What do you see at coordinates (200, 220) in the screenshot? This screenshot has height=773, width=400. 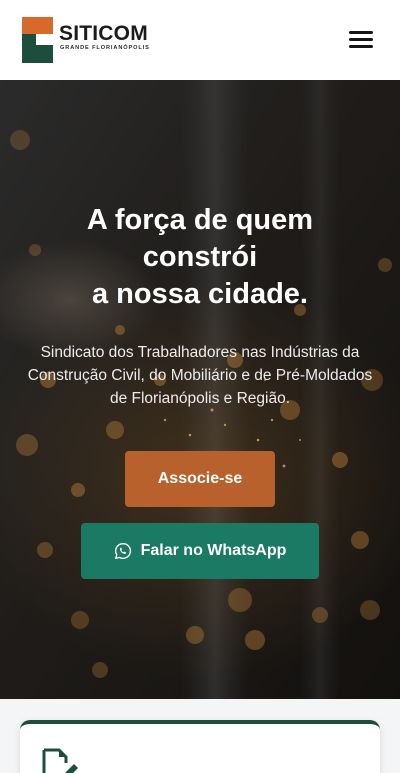 I see `hero-title-line: A força de quem` at bounding box center [200, 220].